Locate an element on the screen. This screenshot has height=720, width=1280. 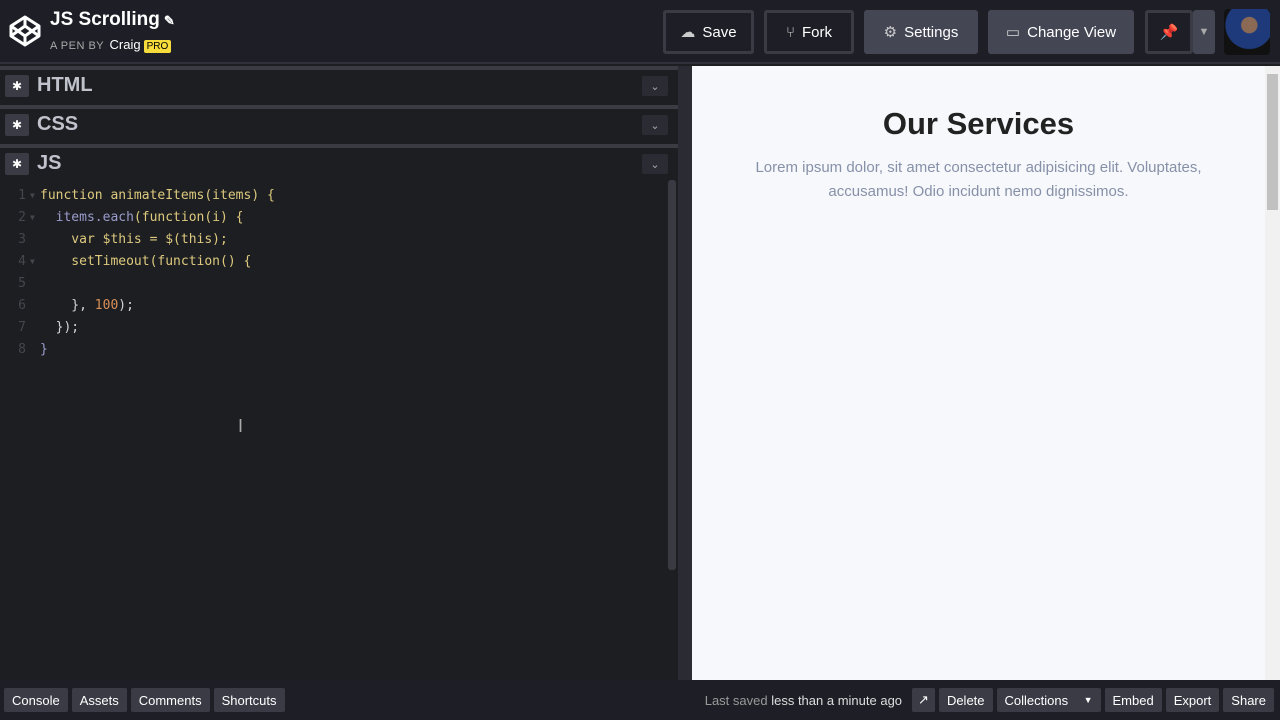
pencil-icon: ✎ is located at coordinates (169, 20).